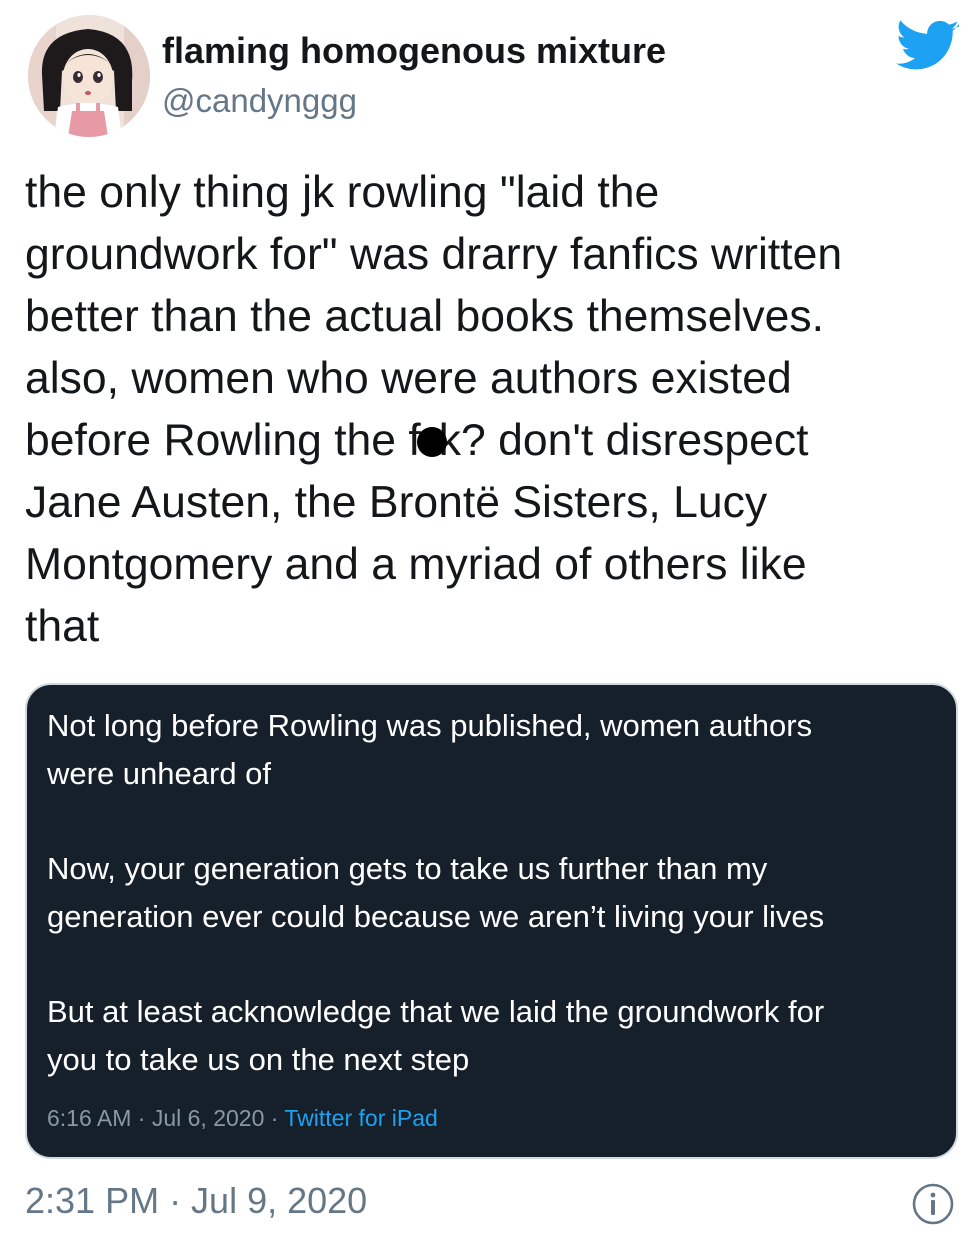 Image resolution: width=980 pixels, height=1237 pixels. Describe the element at coordinates (416, 564) in the screenshot. I see `tweet-line: Montgomery and a myriad of others like` at that location.